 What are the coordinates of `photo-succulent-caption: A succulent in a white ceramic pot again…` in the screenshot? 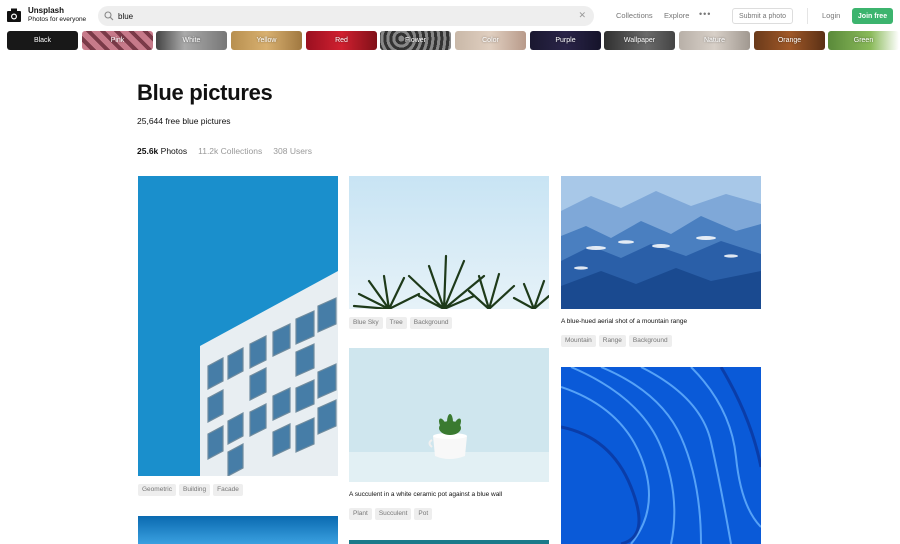 It's located at (426, 494).